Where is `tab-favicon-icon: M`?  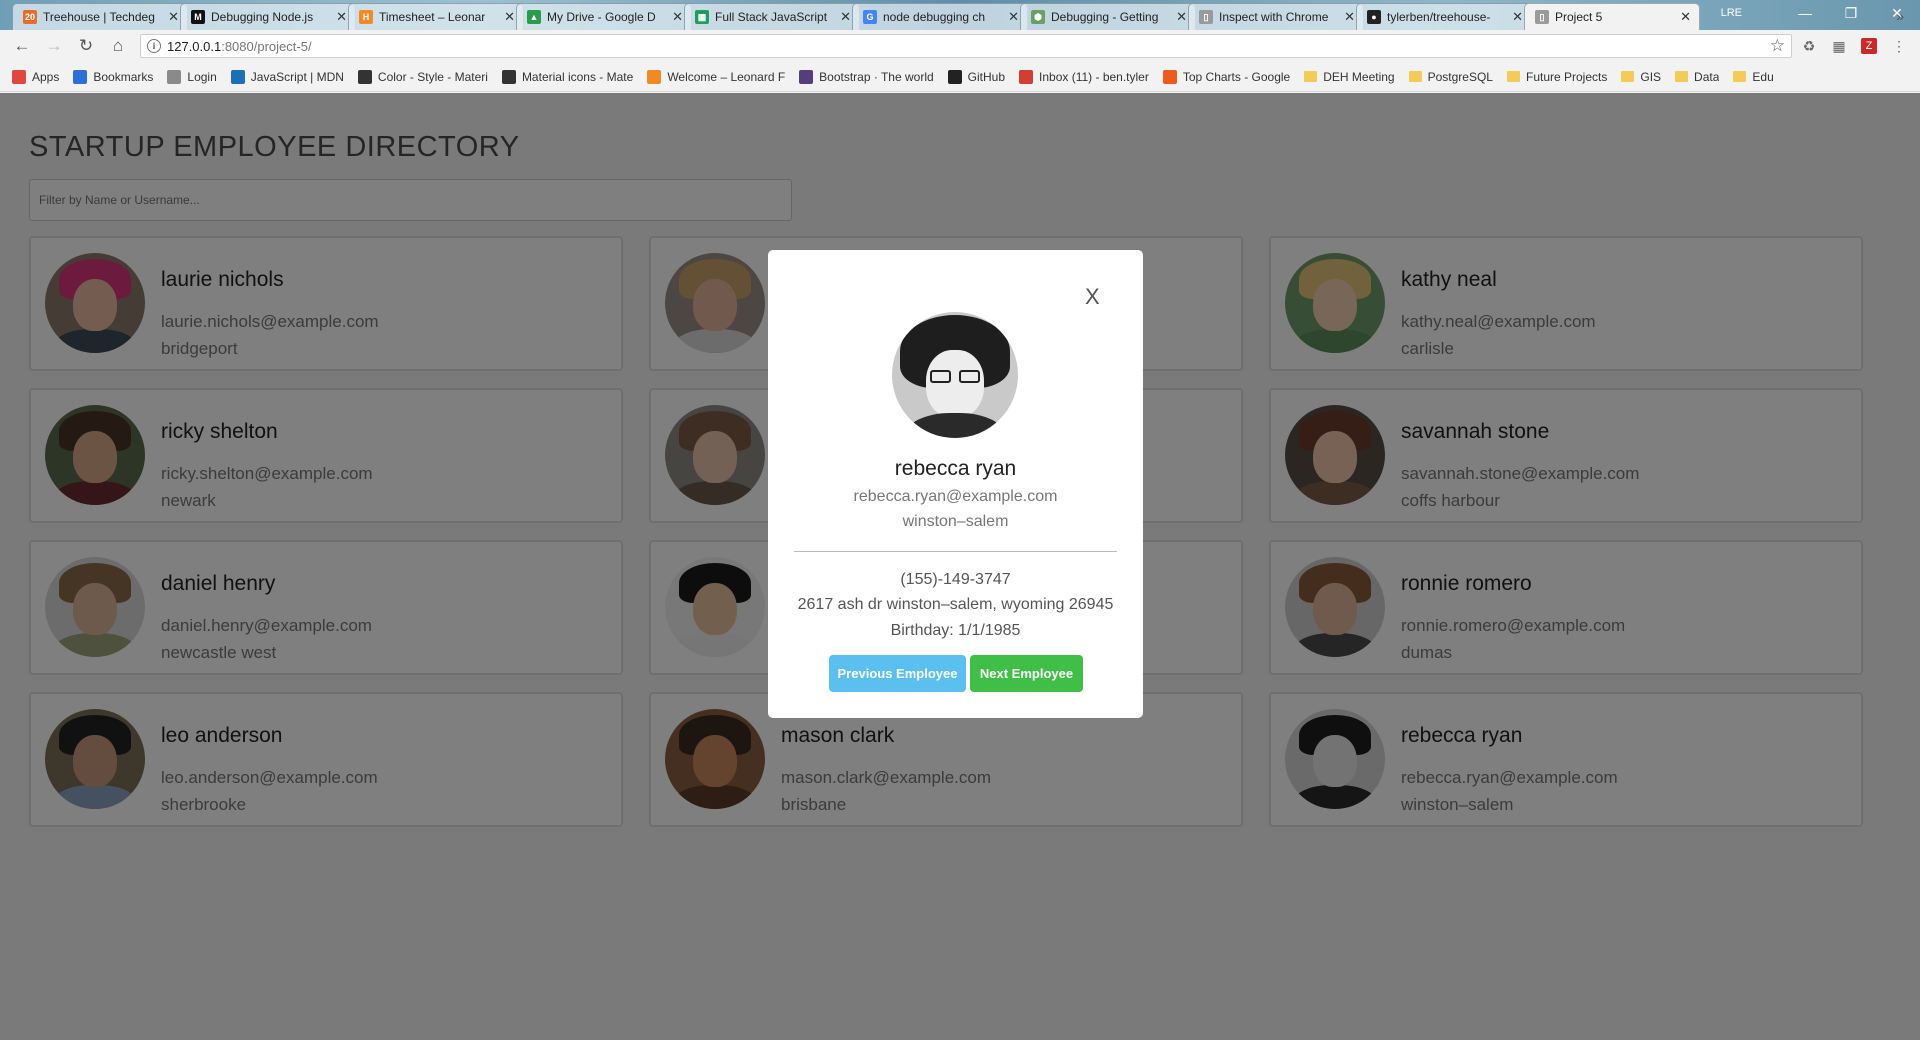
tab-favicon-icon: M is located at coordinates (198, 17).